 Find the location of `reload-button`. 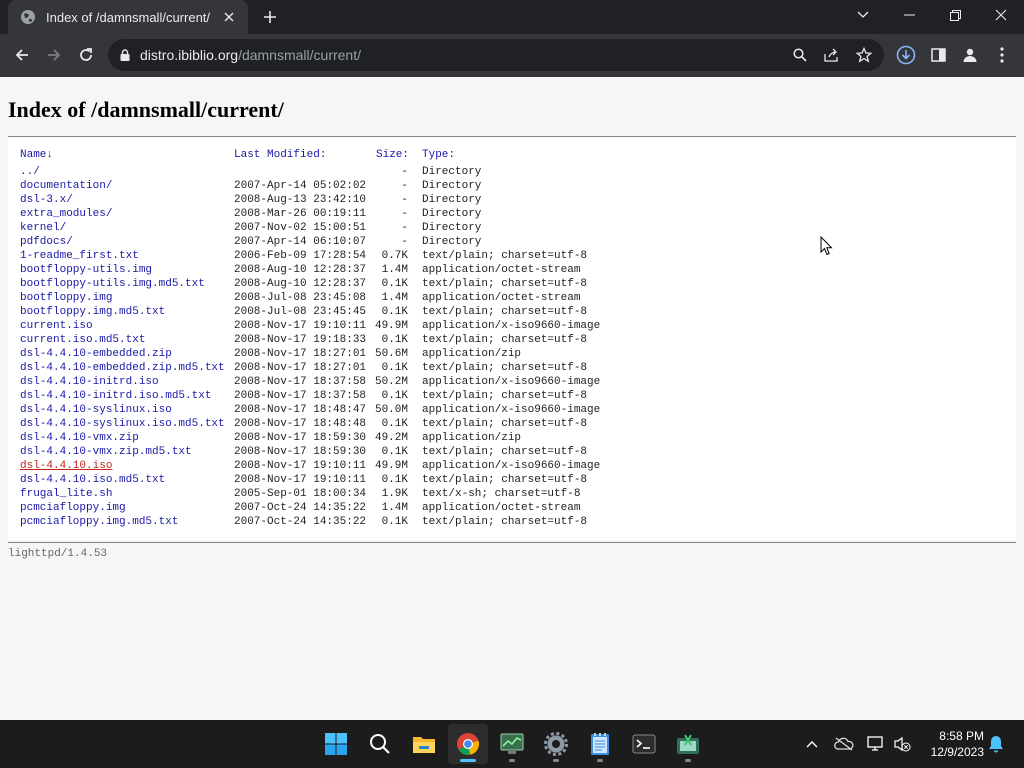

reload-button is located at coordinates (86, 55).